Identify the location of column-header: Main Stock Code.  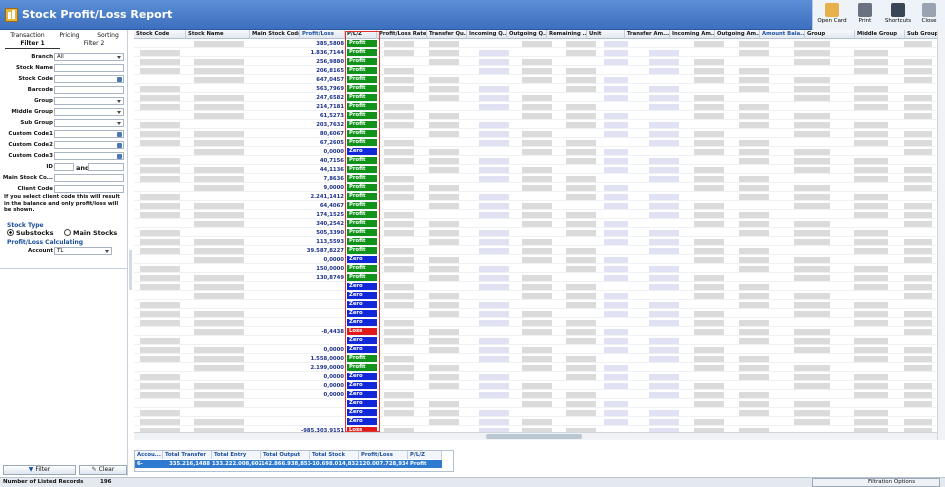
(275, 34).